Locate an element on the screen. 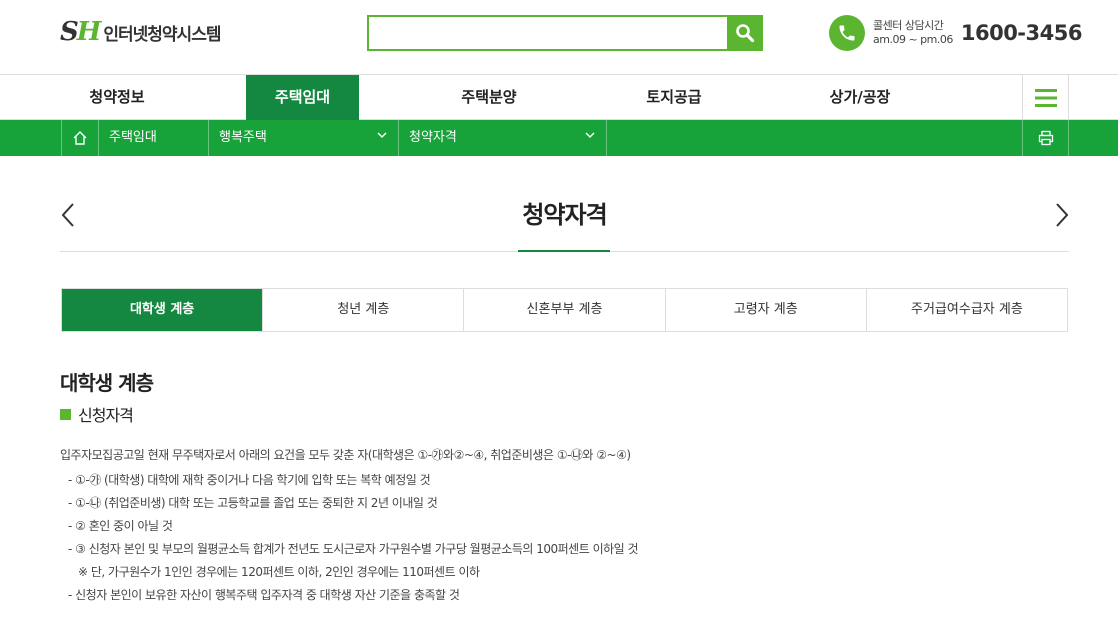 Image resolution: width=1118 pixels, height=621 pixels. call-center: 콜센터 상담시간 am.09 ~ pm.06 1600-3456 is located at coordinates (955, 33).